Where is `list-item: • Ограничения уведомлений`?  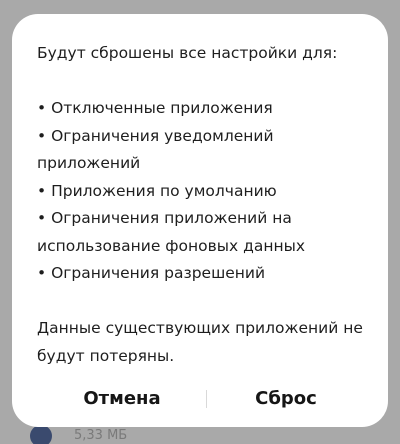
list-item: • Ограничения уведомлений is located at coordinates (155, 135).